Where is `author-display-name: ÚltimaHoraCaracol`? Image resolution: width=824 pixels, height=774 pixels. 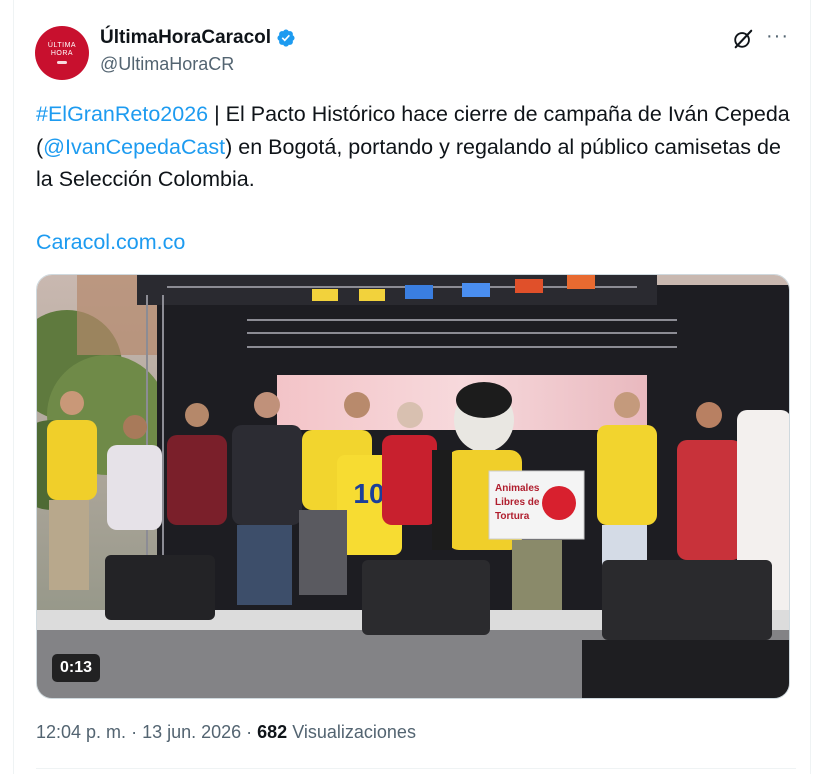 author-display-name: ÚltimaHoraCaracol is located at coordinates (185, 38).